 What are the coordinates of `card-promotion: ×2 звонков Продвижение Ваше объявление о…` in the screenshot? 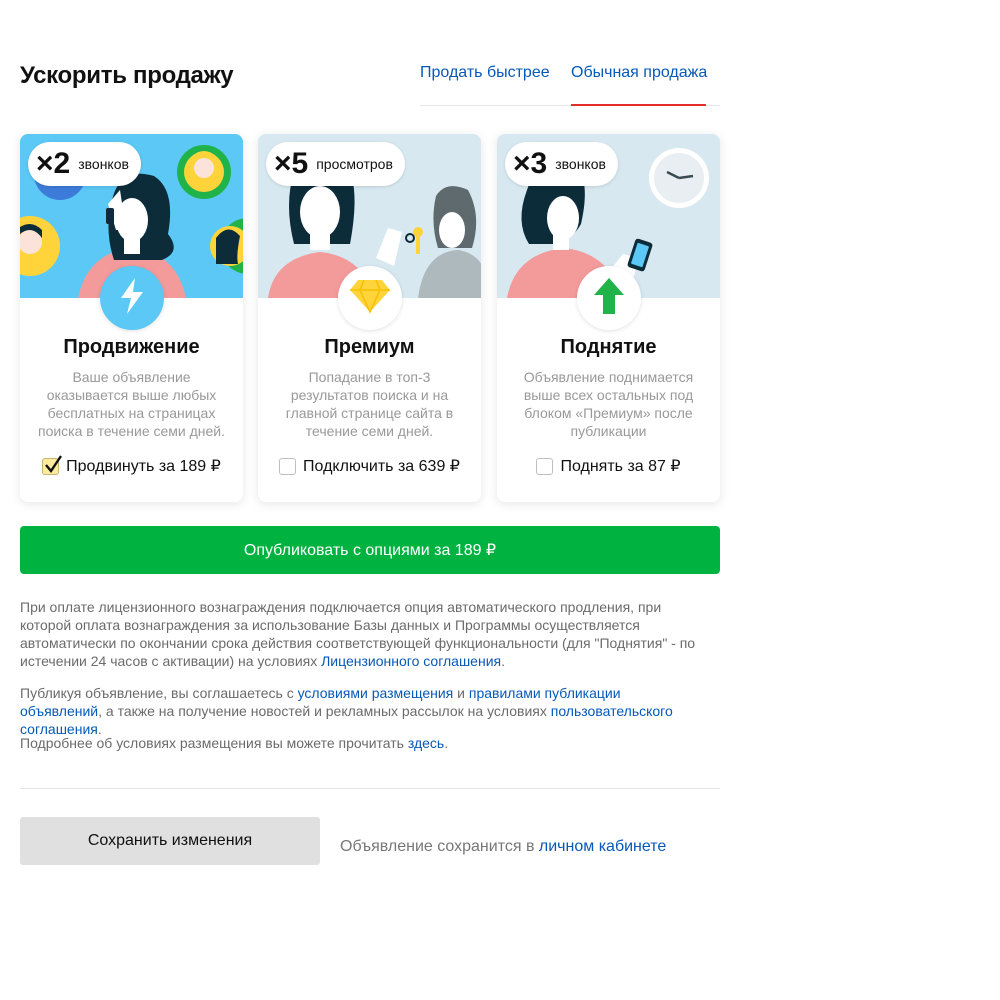 It's located at (131, 318).